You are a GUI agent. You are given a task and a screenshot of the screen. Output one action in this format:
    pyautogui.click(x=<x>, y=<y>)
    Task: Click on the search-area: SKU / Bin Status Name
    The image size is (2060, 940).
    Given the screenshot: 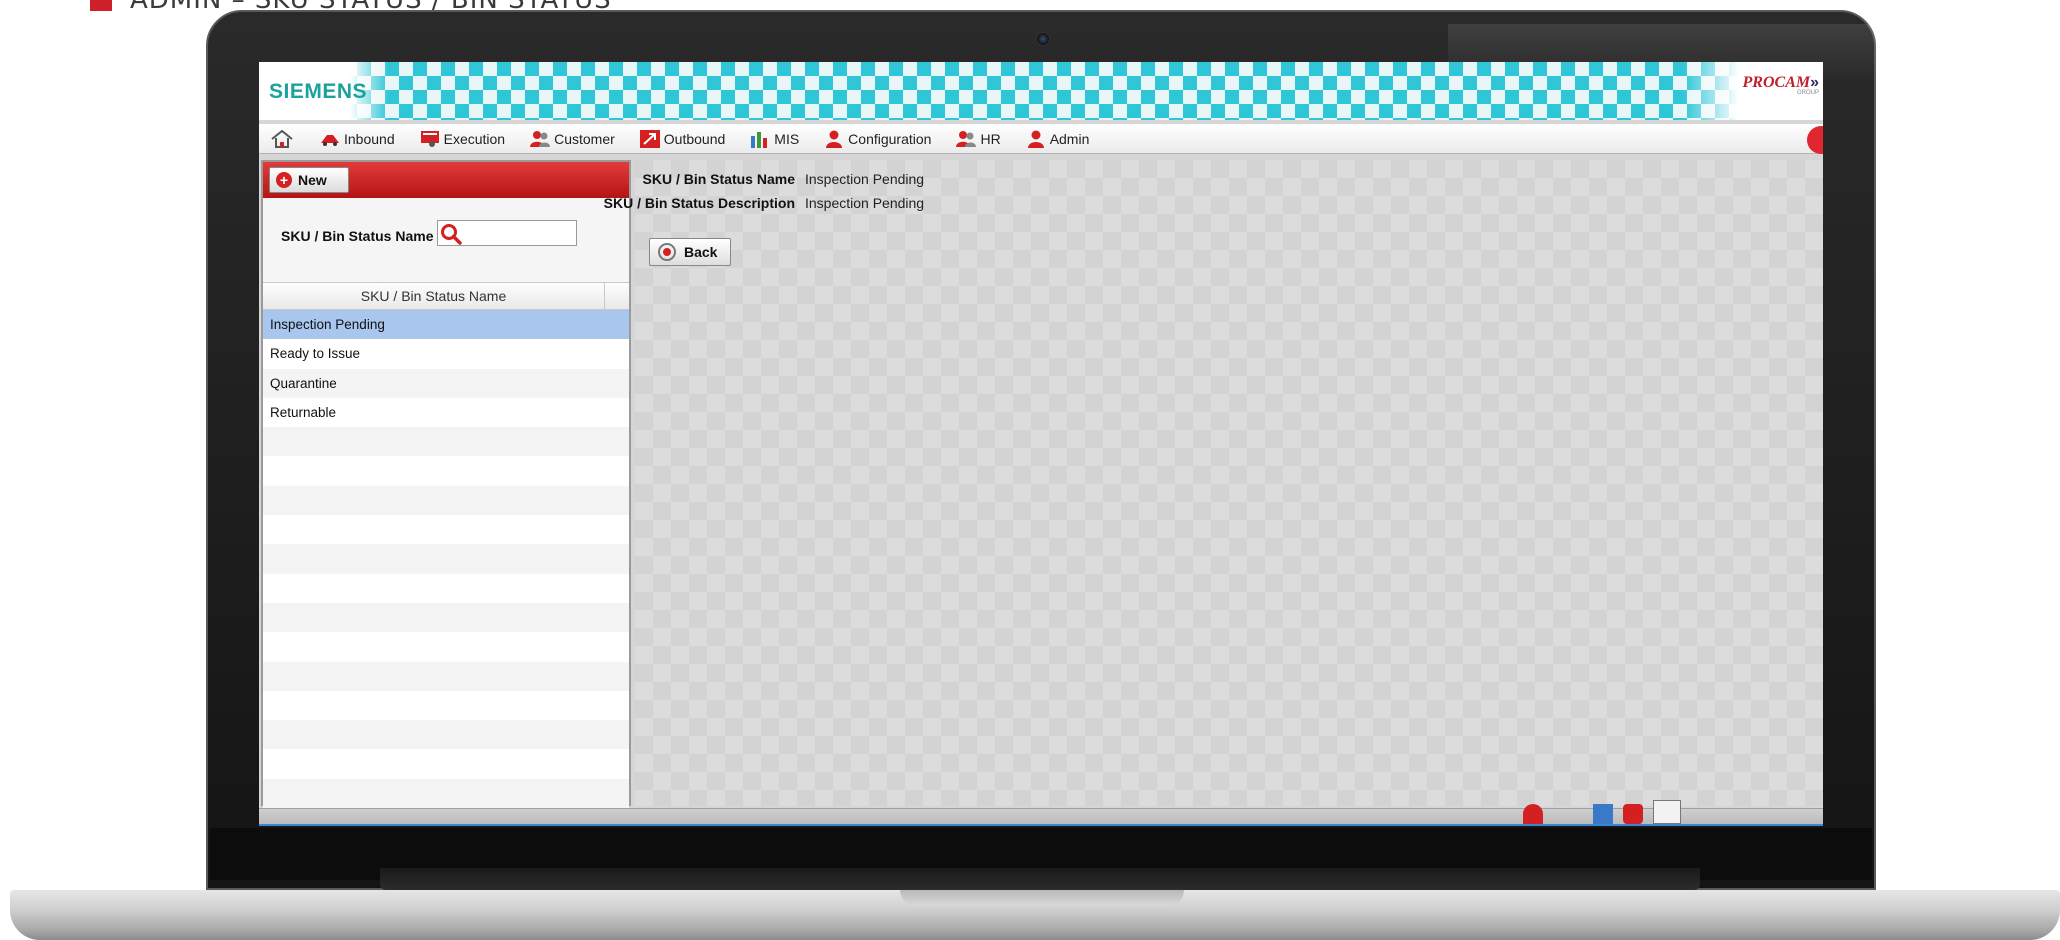 What is the action you would take?
    pyautogui.click(x=446, y=240)
    